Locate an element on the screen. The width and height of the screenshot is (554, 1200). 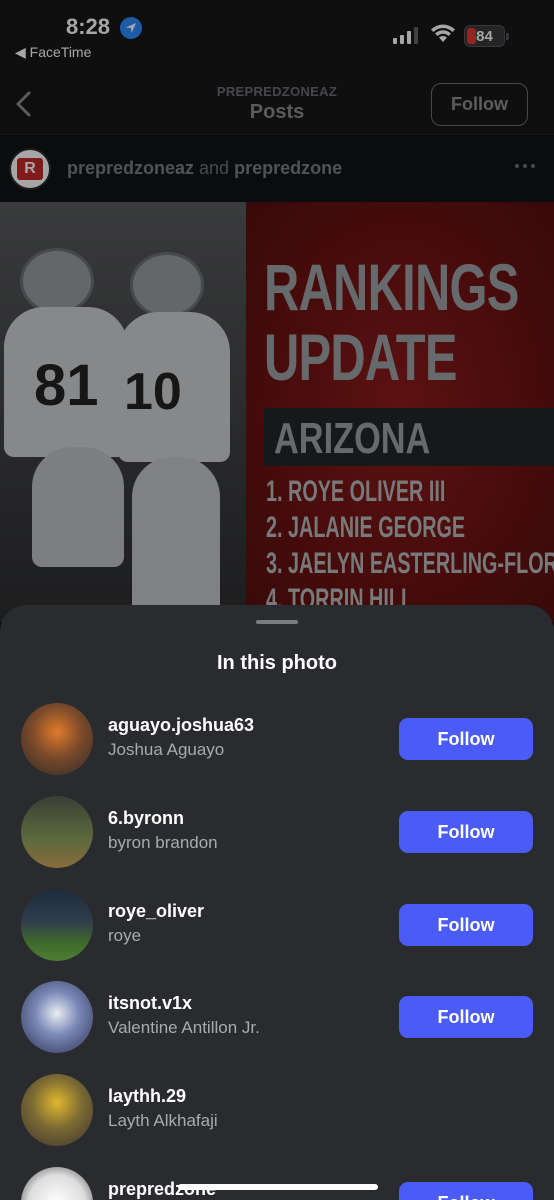
username: roye_oliver is located at coordinates (156, 911).